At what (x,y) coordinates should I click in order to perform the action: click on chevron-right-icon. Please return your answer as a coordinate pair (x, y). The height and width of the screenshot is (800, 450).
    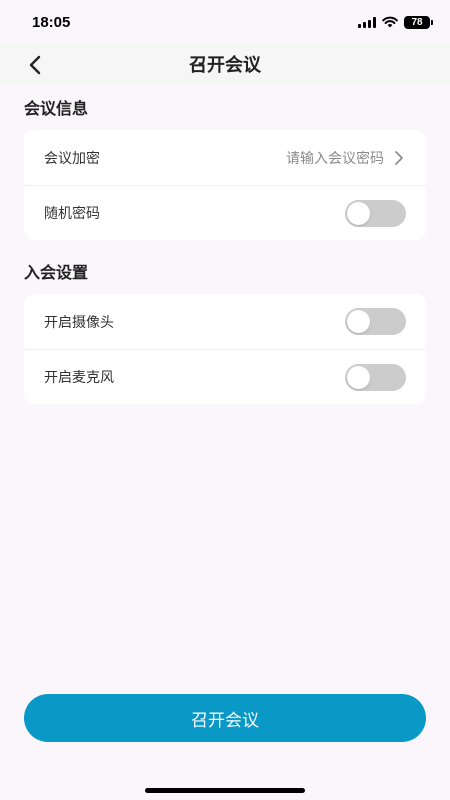
    Looking at the image, I should click on (399, 157).